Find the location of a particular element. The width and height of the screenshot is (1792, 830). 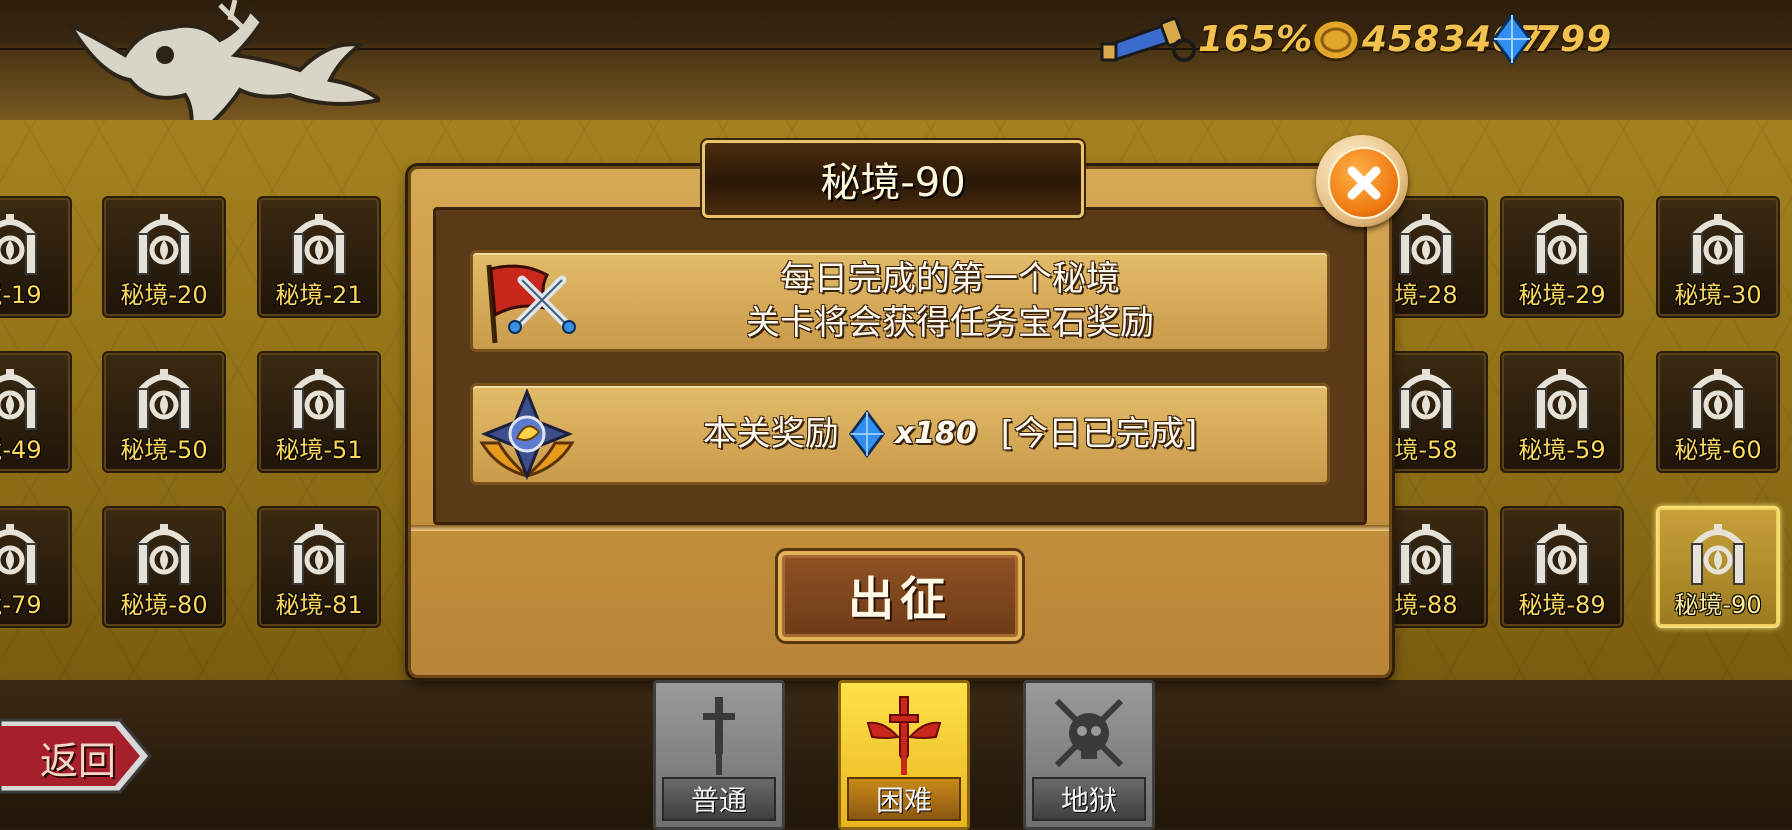

stage-tile-label: 秘境-51 is located at coordinates (319, 450).